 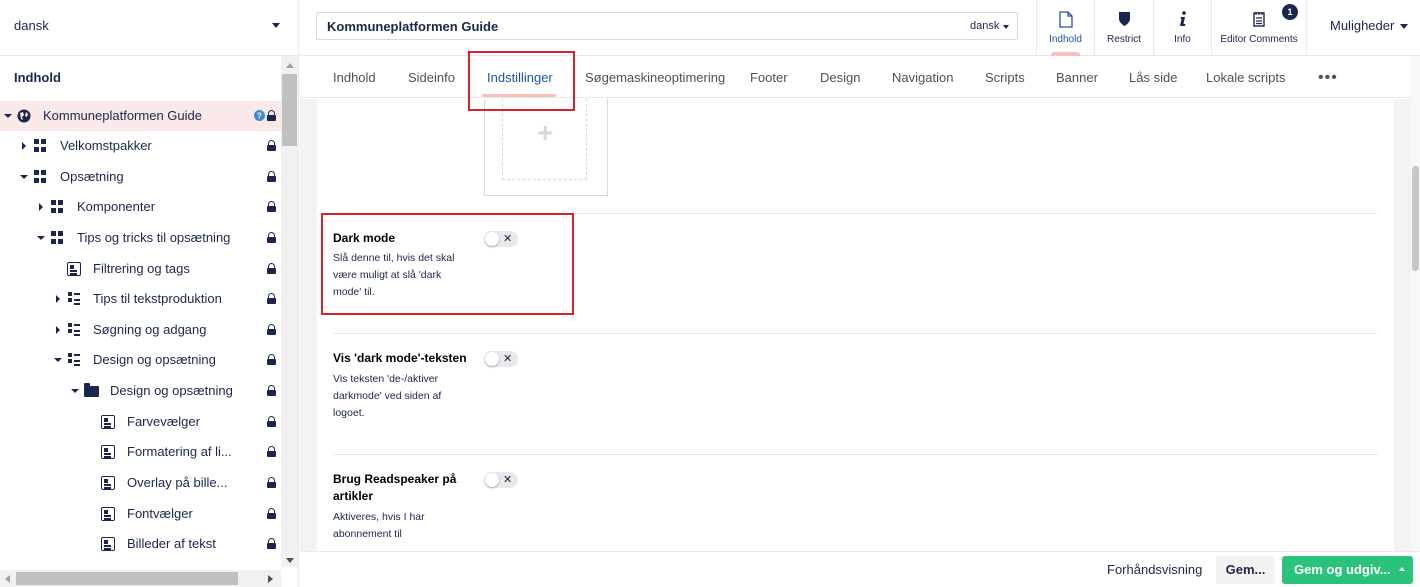 I want to click on tab-sideinfo: Sideinfo, so click(x=431, y=77).